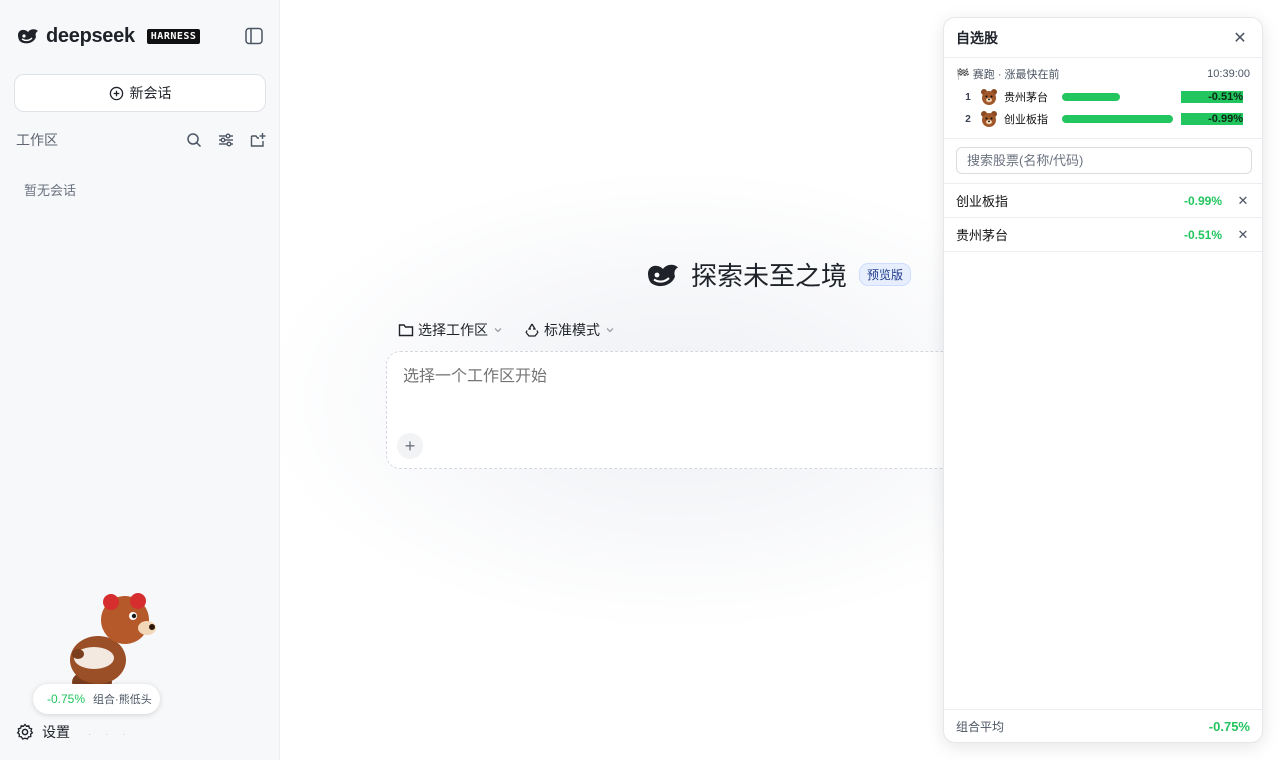 The image size is (1280, 760). I want to click on composer-options: 选择工作区 标准模式, so click(507, 330).